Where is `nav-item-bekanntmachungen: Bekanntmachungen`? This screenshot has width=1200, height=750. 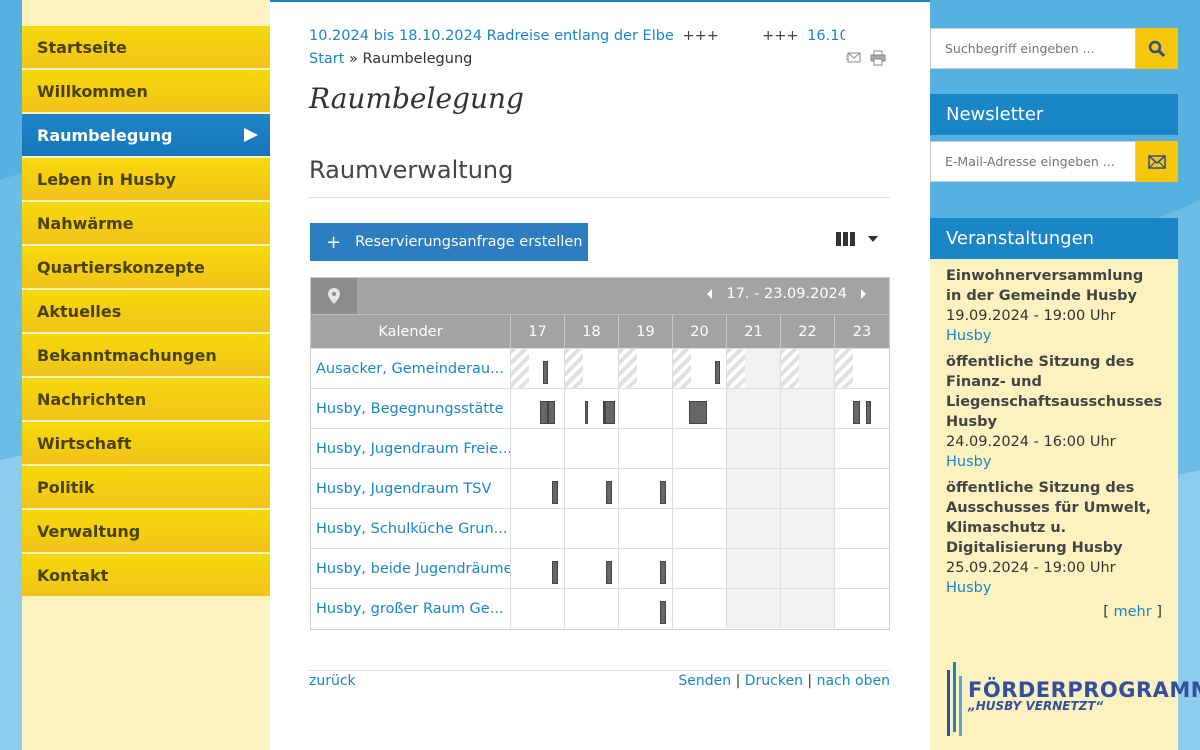 nav-item-bekanntmachungen: Bekanntmachungen is located at coordinates (146, 356).